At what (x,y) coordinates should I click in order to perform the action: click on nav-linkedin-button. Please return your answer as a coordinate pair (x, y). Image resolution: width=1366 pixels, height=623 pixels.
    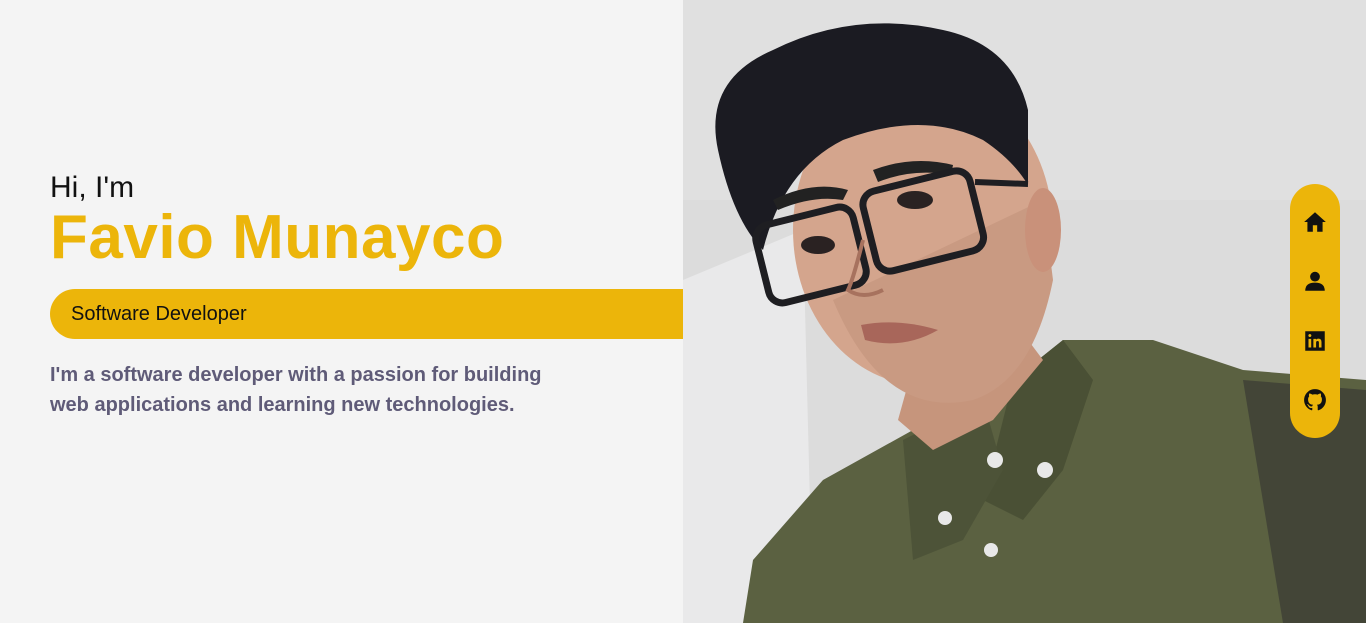
    Looking at the image, I should click on (1315, 341).